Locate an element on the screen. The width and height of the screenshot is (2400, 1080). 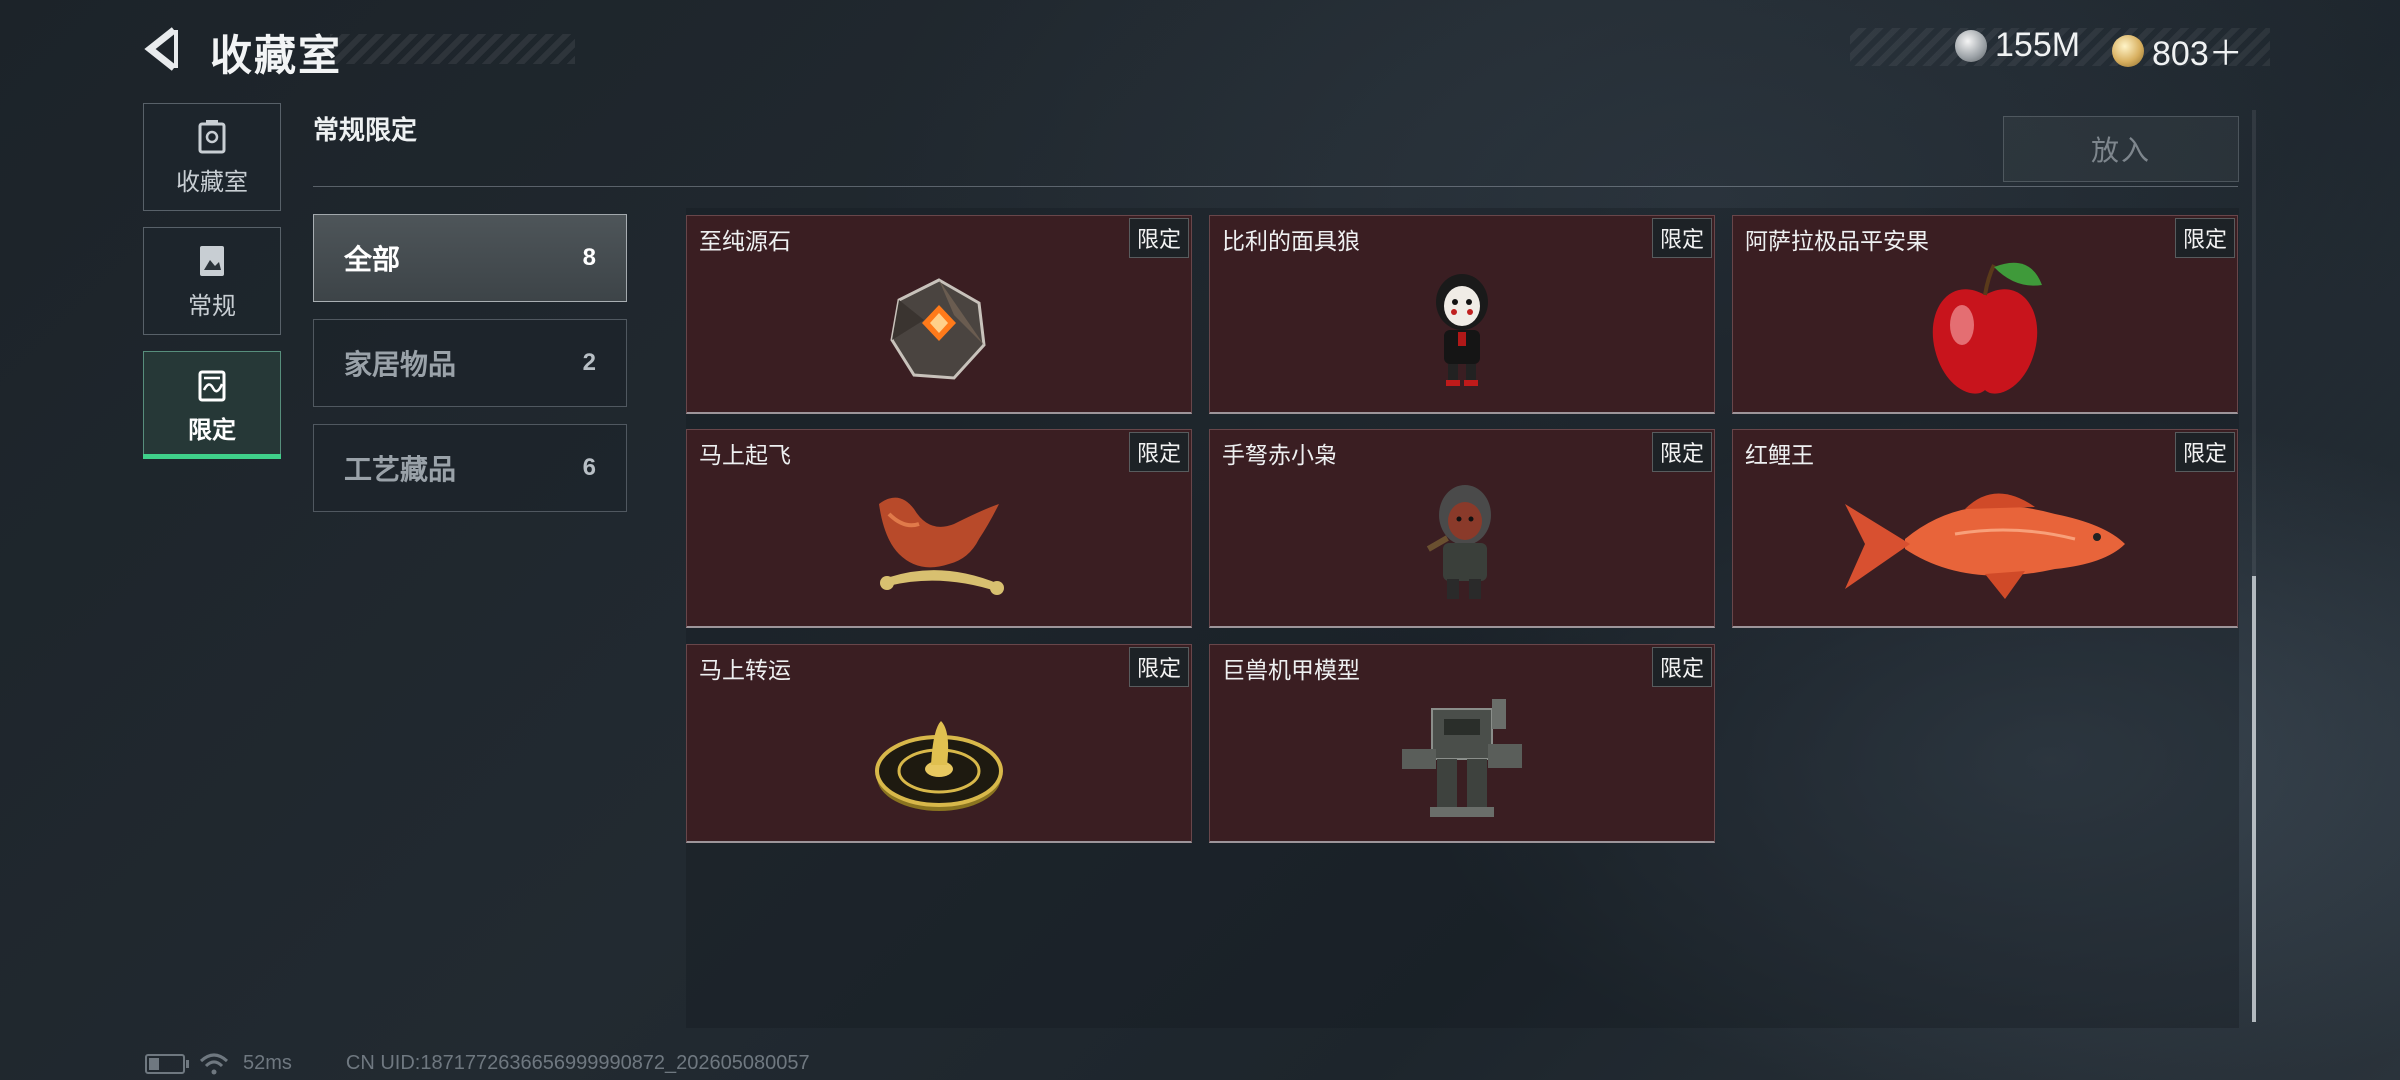
item-card: 比利的面具狼 限定 is located at coordinates (1462, 314).